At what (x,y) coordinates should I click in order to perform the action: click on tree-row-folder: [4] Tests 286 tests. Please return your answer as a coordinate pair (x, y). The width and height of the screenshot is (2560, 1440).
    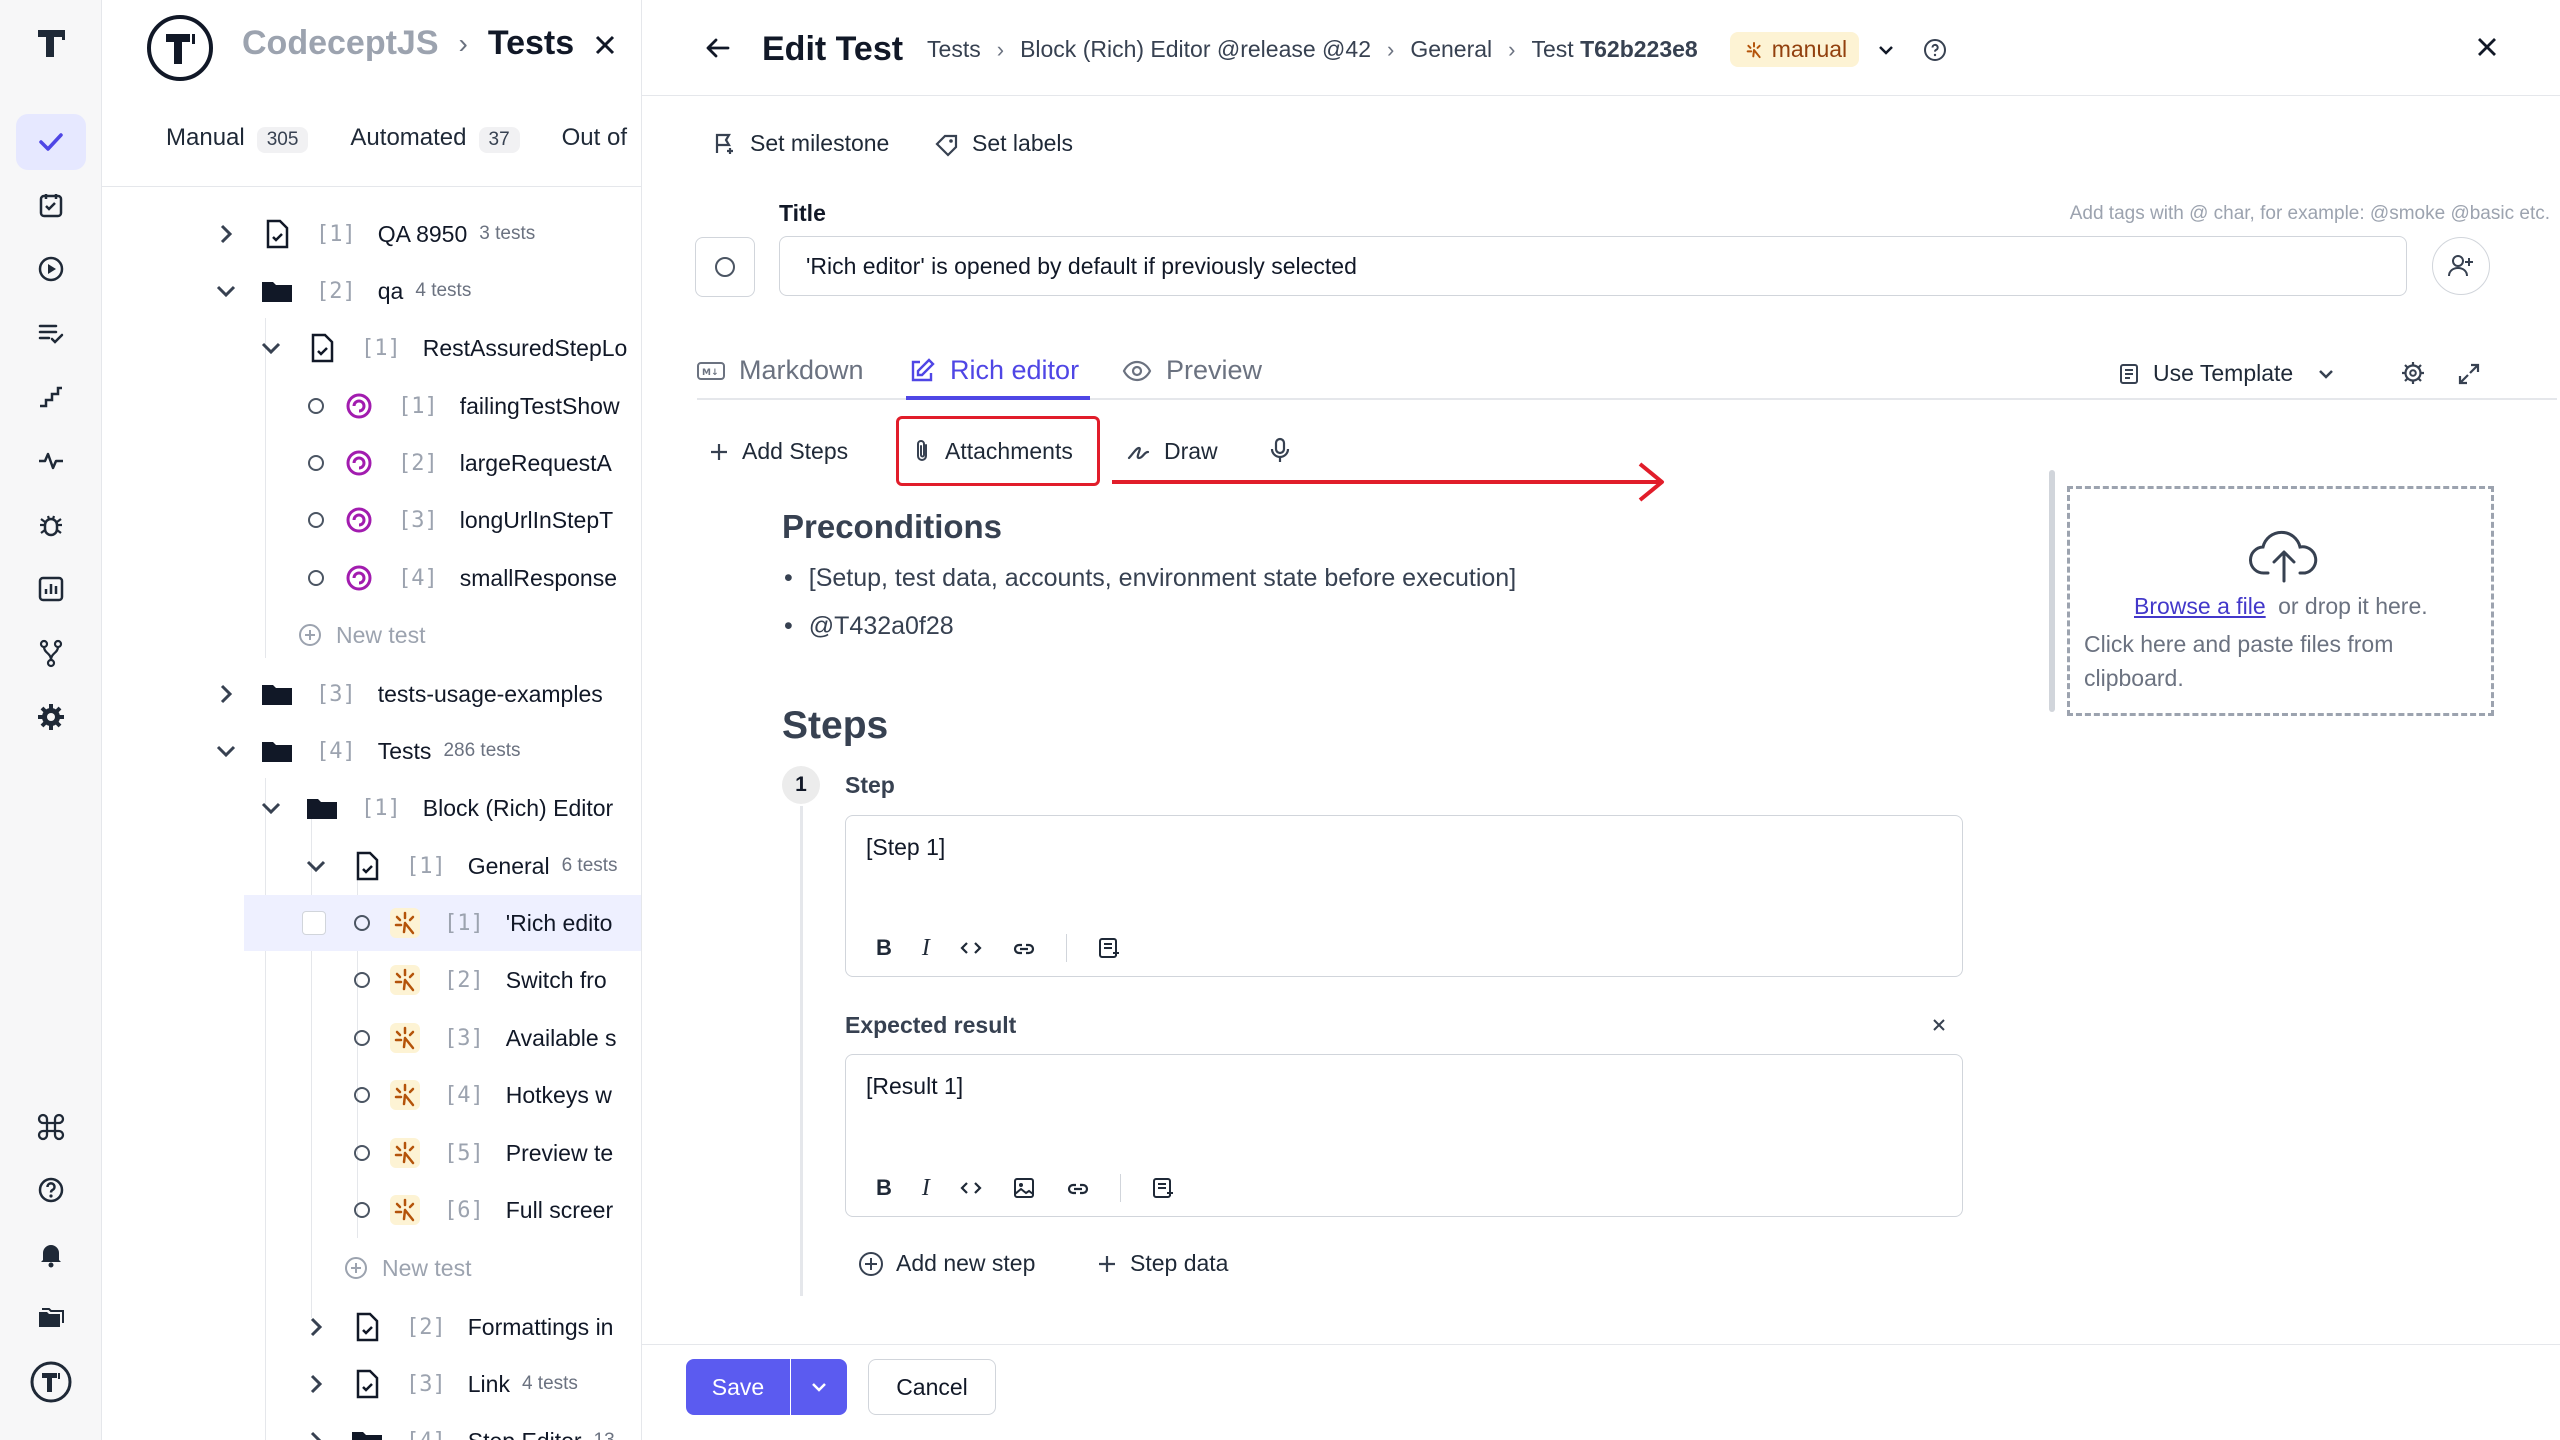
    Looking at the image, I should click on (371, 751).